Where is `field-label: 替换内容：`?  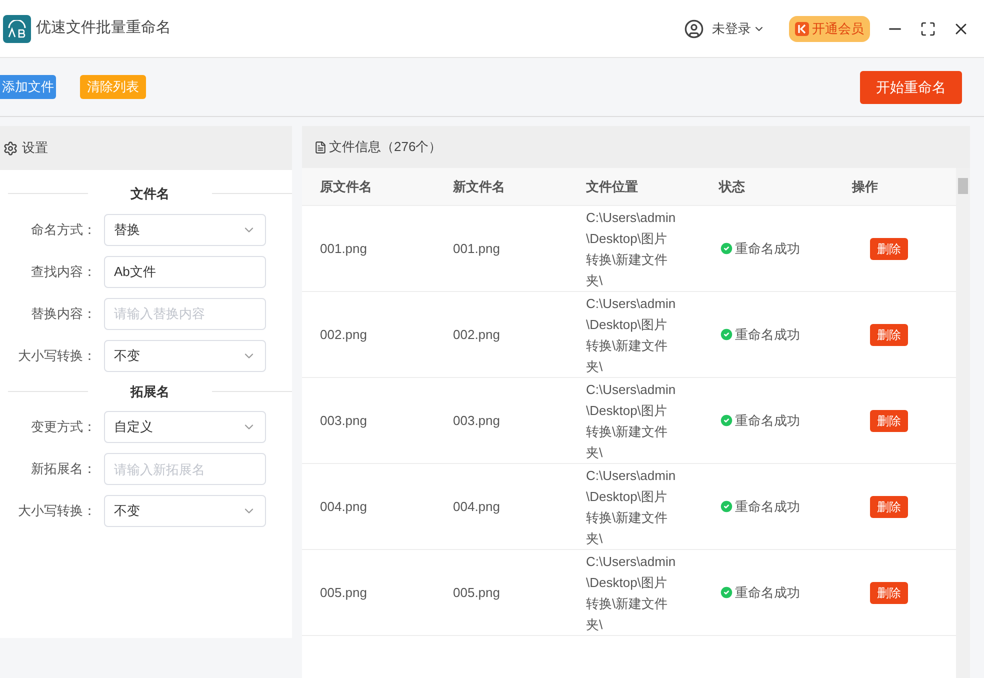 field-label: 替换内容： is located at coordinates (63, 313).